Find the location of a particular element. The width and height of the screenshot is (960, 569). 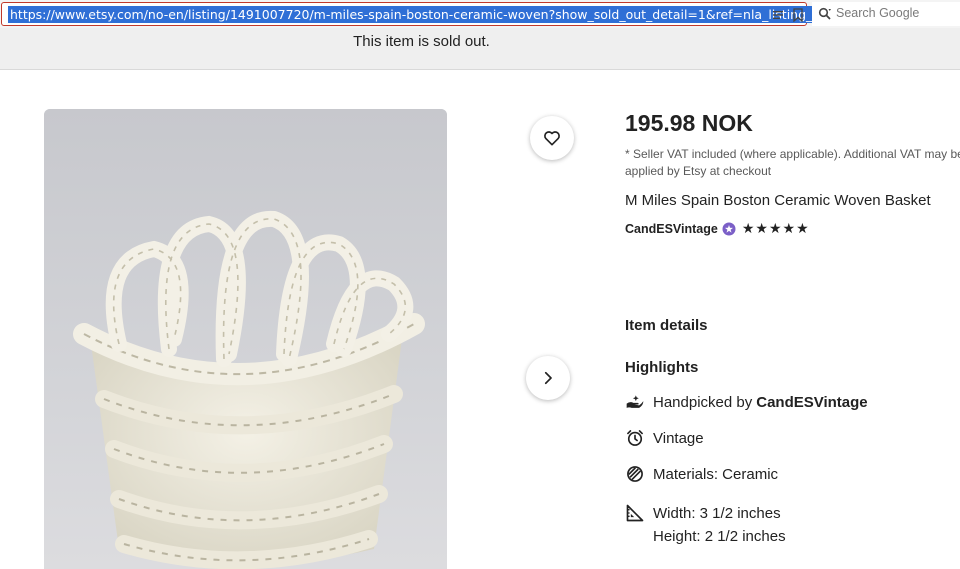

reader-view-icon is located at coordinates (778, 15).